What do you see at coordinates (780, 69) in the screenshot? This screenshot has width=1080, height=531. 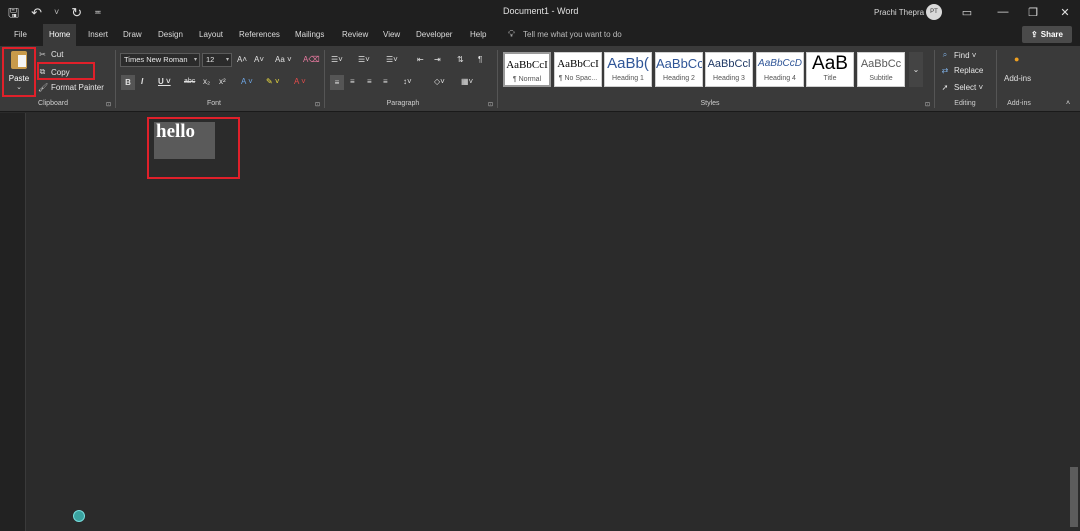 I see `style-heading-4: AaBbCcD Heading 4` at bounding box center [780, 69].